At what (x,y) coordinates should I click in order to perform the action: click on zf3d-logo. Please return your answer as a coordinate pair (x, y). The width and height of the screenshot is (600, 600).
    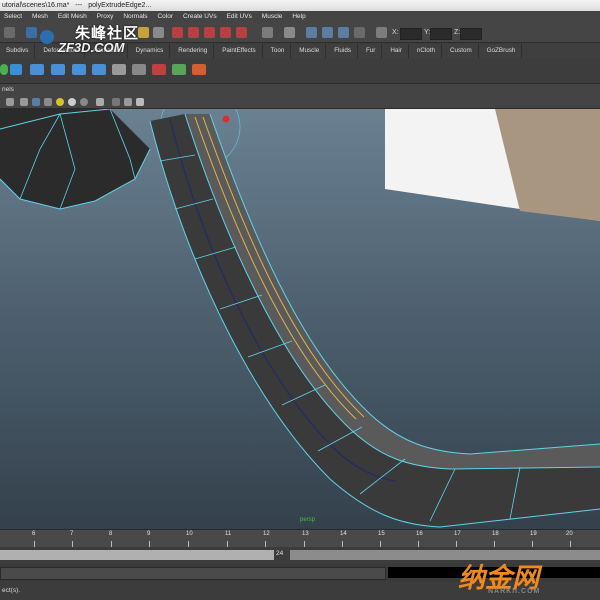
    Looking at the image, I should click on (47, 37).